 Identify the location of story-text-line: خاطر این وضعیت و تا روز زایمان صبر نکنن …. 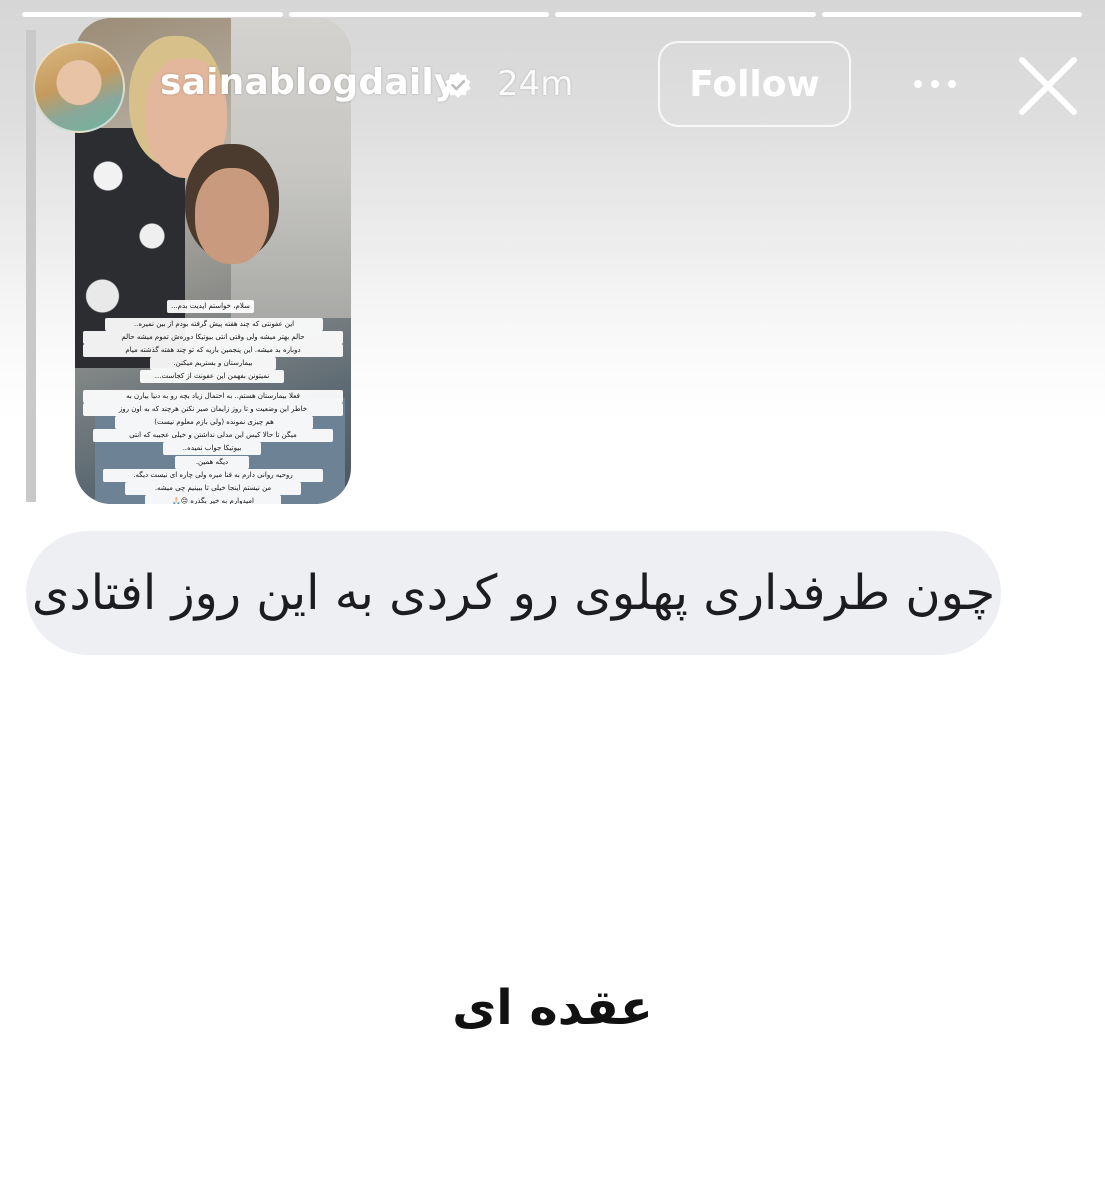
(213, 409).